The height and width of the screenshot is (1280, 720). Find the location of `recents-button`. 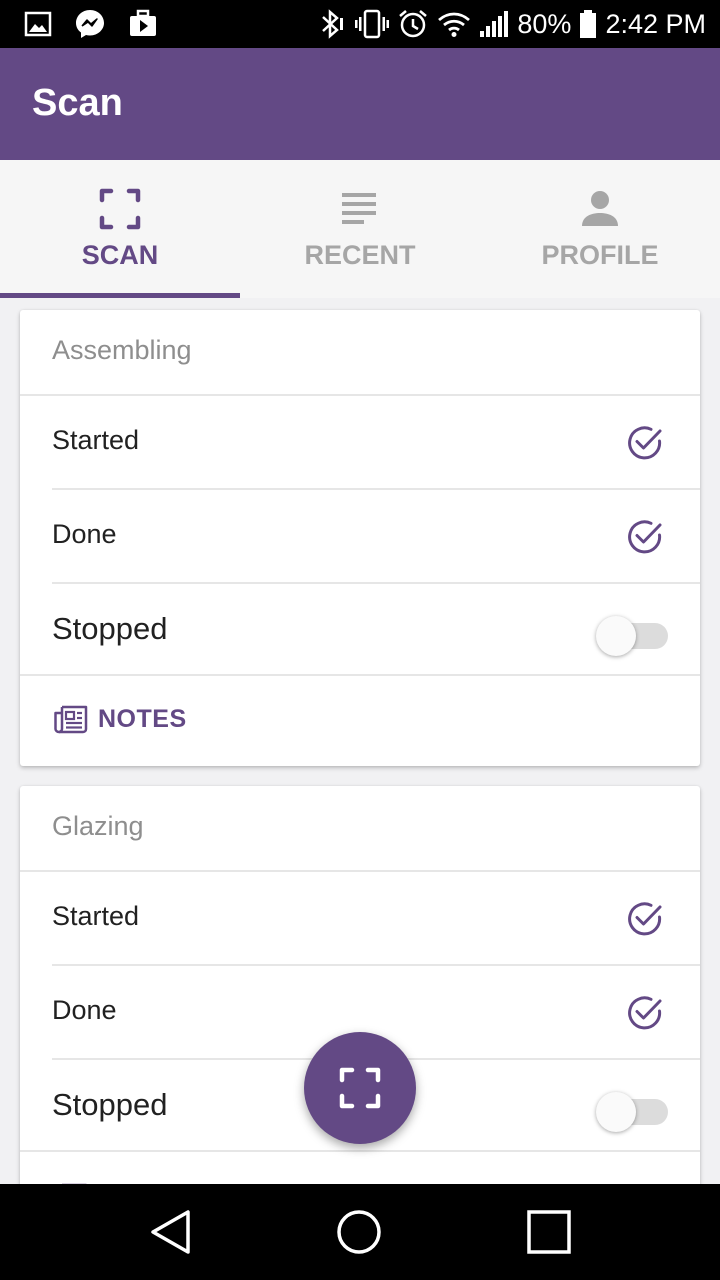

recents-button is located at coordinates (549, 1232).